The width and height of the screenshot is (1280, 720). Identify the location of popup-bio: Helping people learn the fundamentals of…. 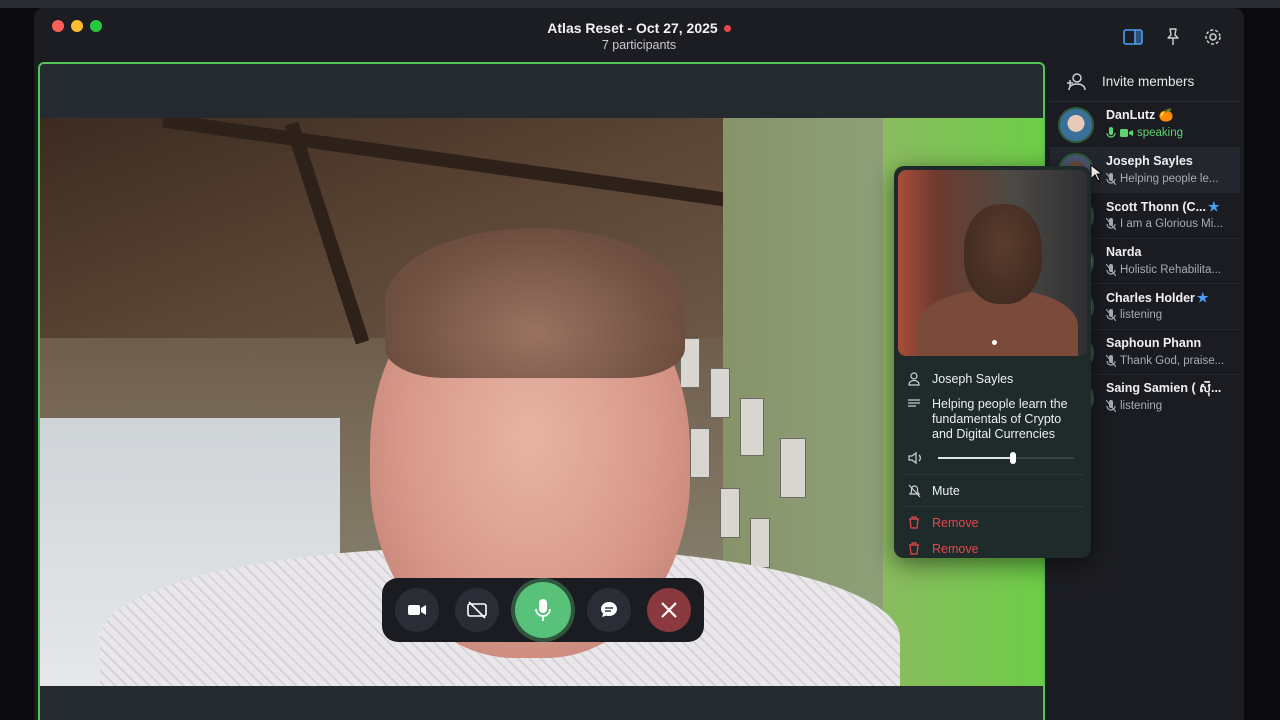
(1000, 419).